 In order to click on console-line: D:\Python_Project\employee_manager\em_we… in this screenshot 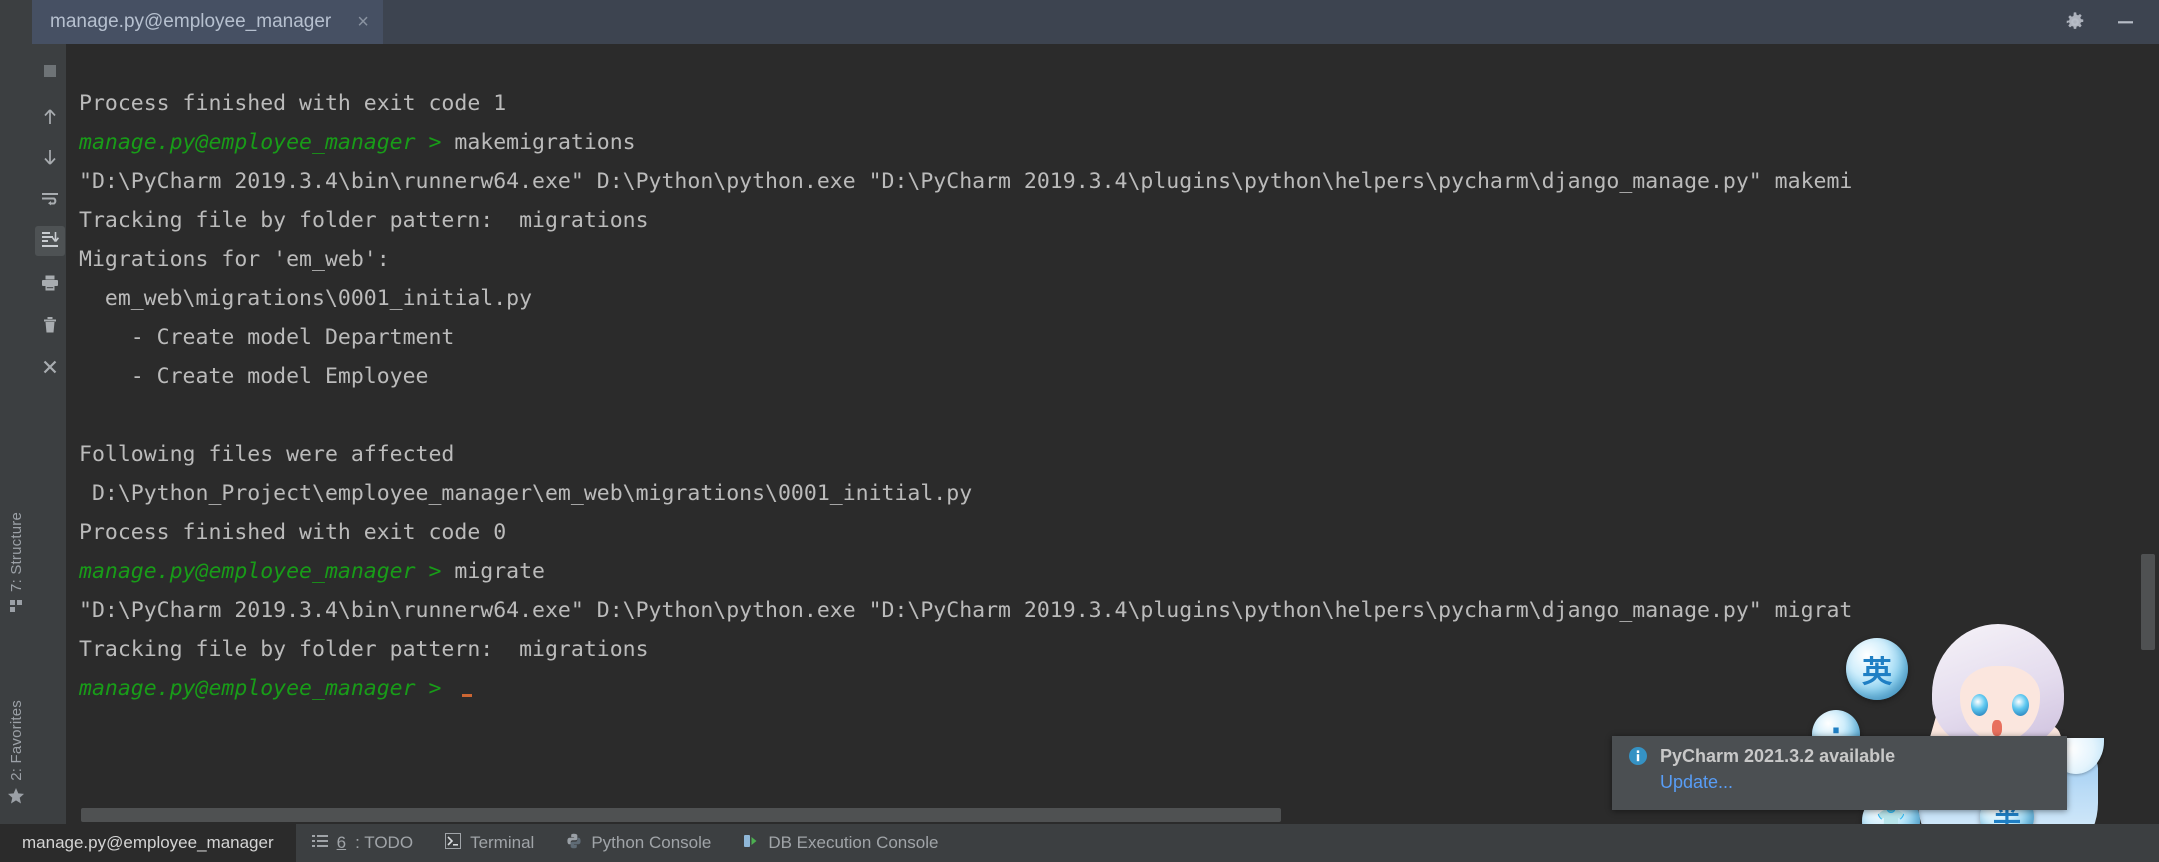, I will do `click(1119, 493)`.